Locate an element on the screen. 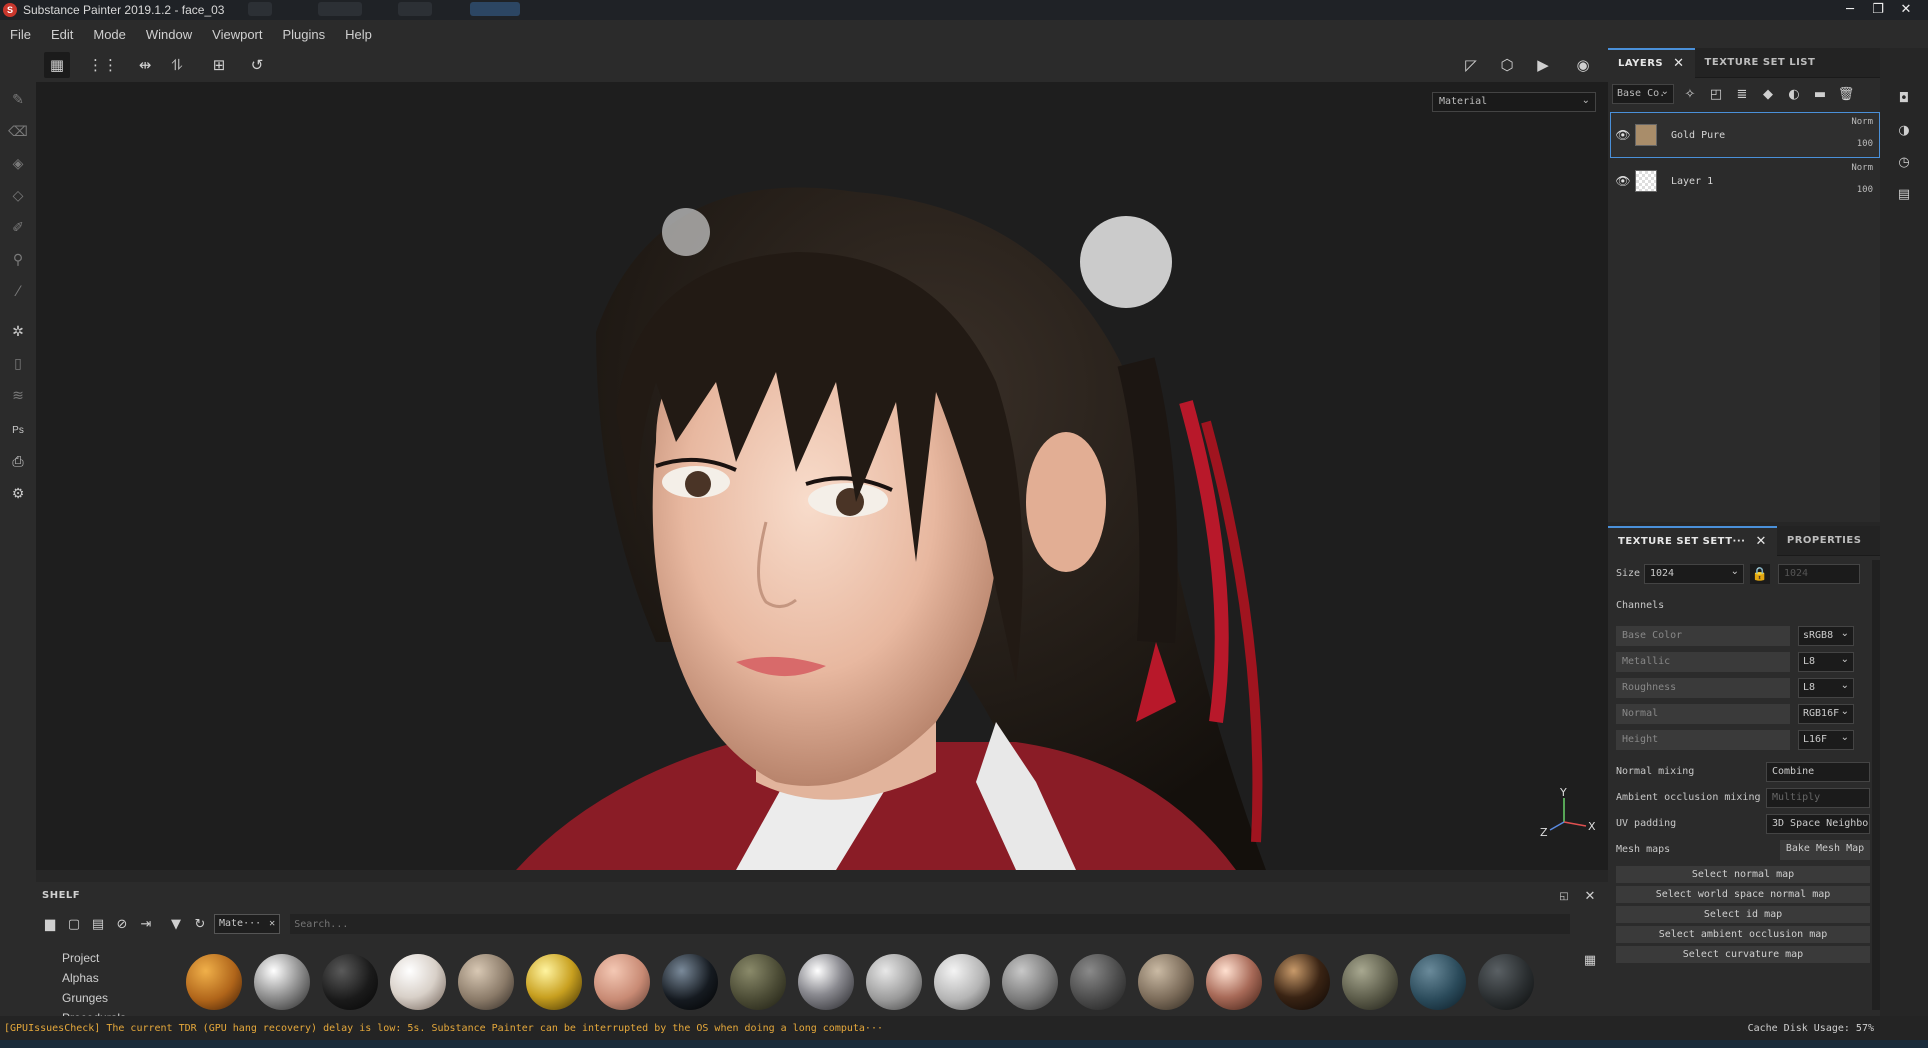  settings-gear-icon: ⚙ is located at coordinates (18, 494).